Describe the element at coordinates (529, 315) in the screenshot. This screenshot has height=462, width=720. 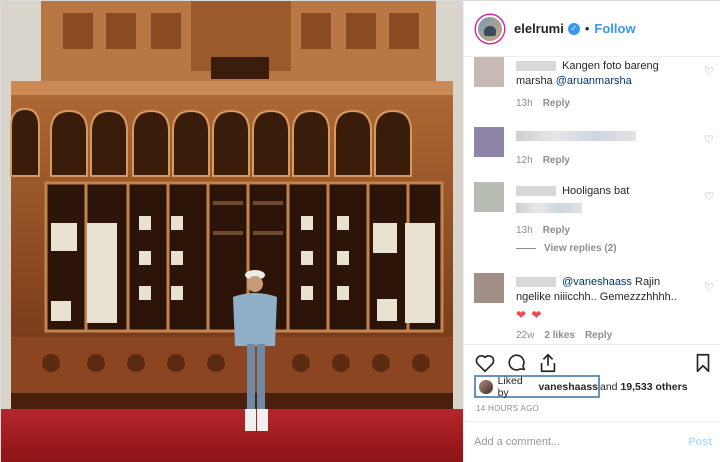
I see `heart-emojis: ❤ ❤` at that location.